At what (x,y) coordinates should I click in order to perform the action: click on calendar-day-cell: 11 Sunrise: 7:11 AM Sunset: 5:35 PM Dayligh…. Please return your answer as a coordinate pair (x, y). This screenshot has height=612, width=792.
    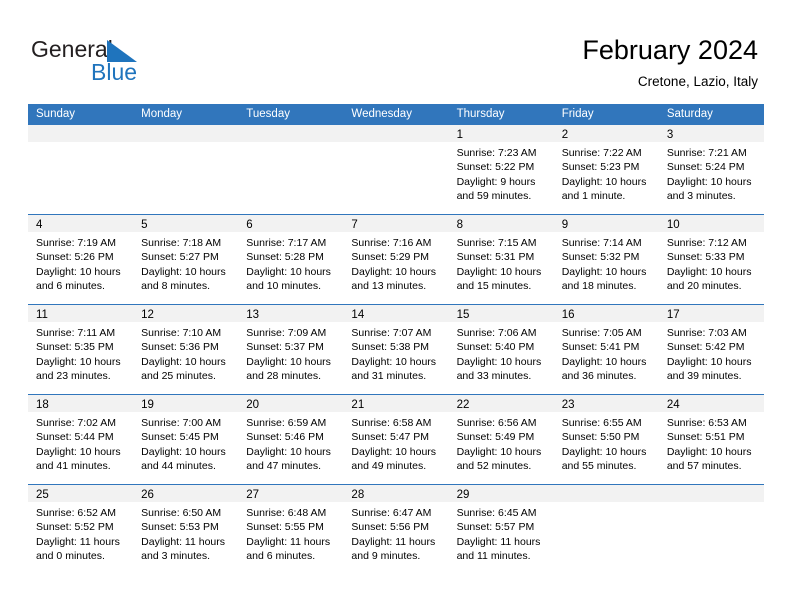
    Looking at the image, I should click on (81, 349).